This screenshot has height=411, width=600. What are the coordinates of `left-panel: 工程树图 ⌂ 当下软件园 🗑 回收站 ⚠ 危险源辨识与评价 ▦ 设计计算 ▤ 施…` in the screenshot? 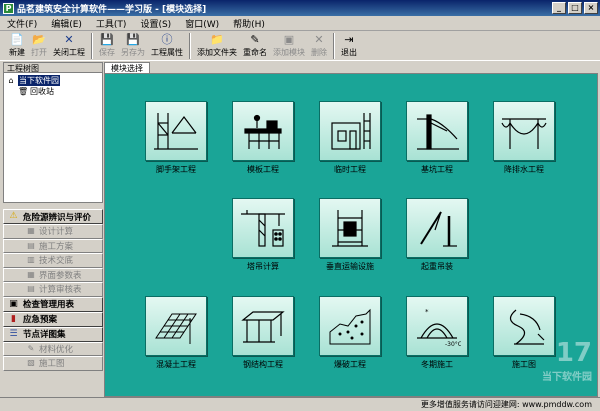 It's located at (53, 229).